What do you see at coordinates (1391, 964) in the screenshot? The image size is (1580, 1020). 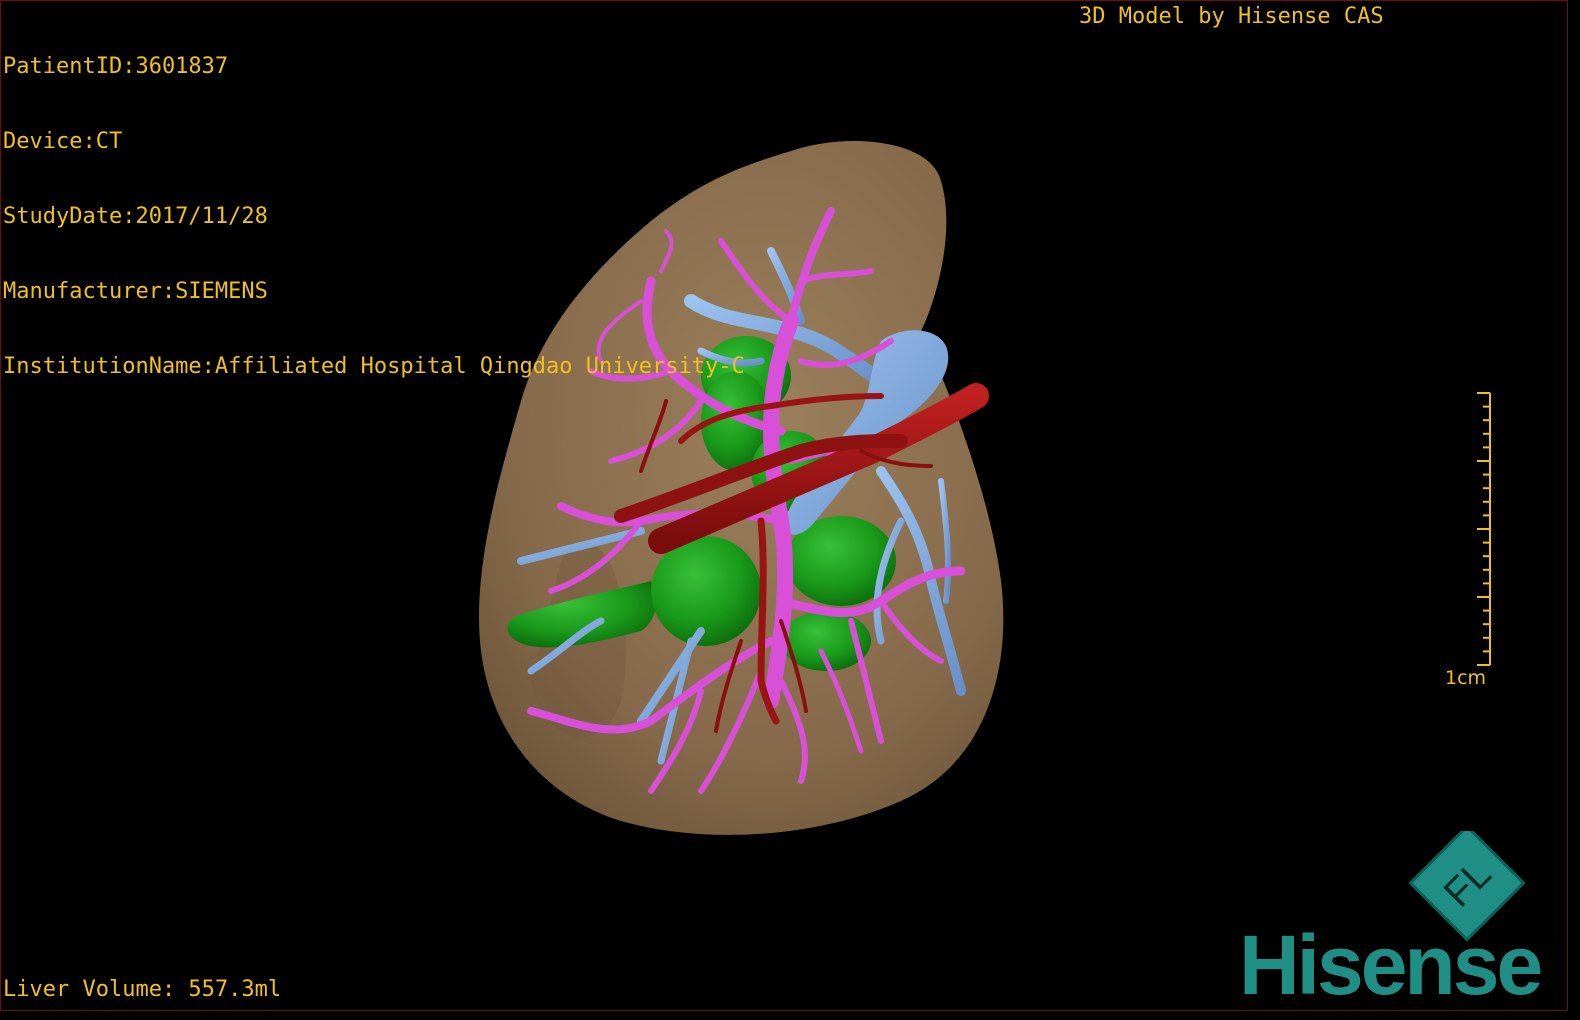 I see `hisense-brand-text: Hisense` at bounding box center [1391, 964].